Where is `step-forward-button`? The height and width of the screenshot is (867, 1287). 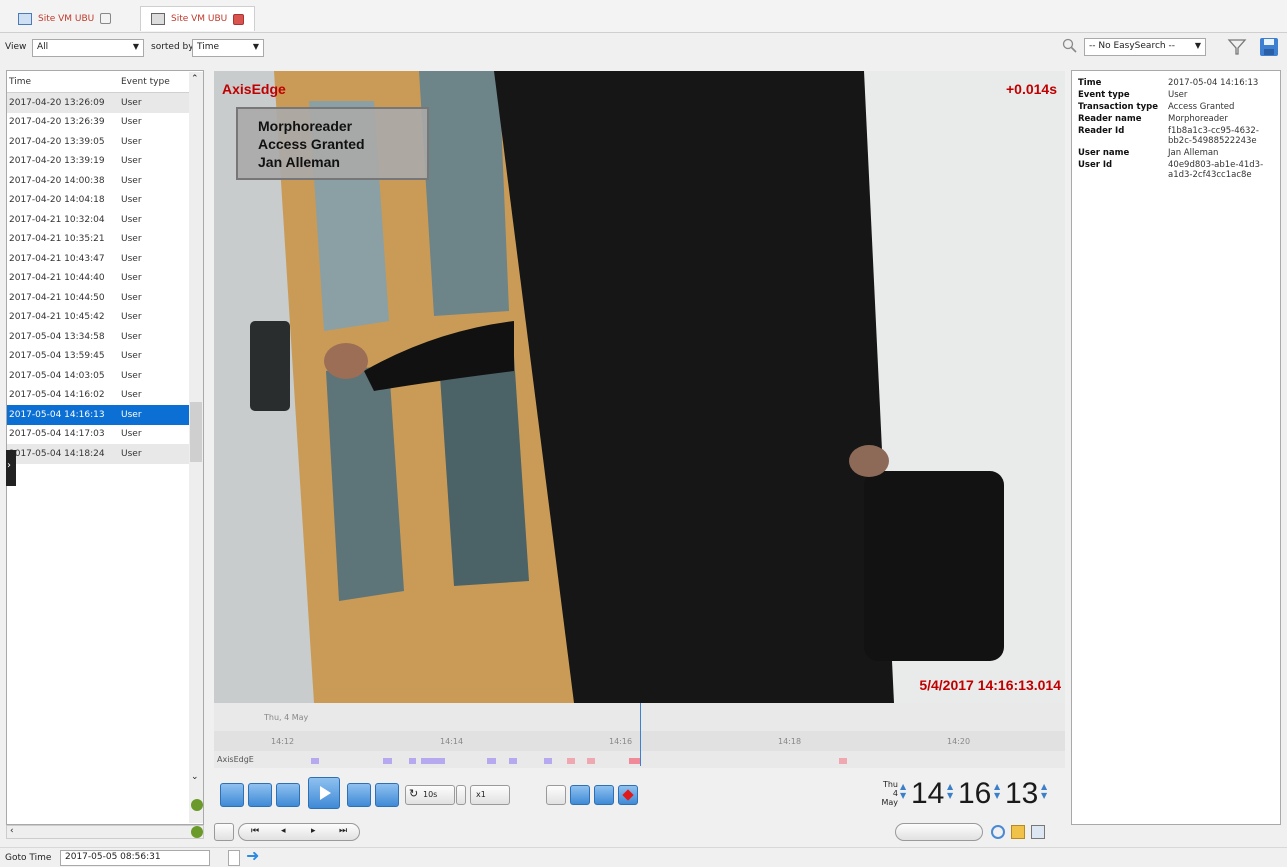 step-forward-button is located at coordinates (387, 795).